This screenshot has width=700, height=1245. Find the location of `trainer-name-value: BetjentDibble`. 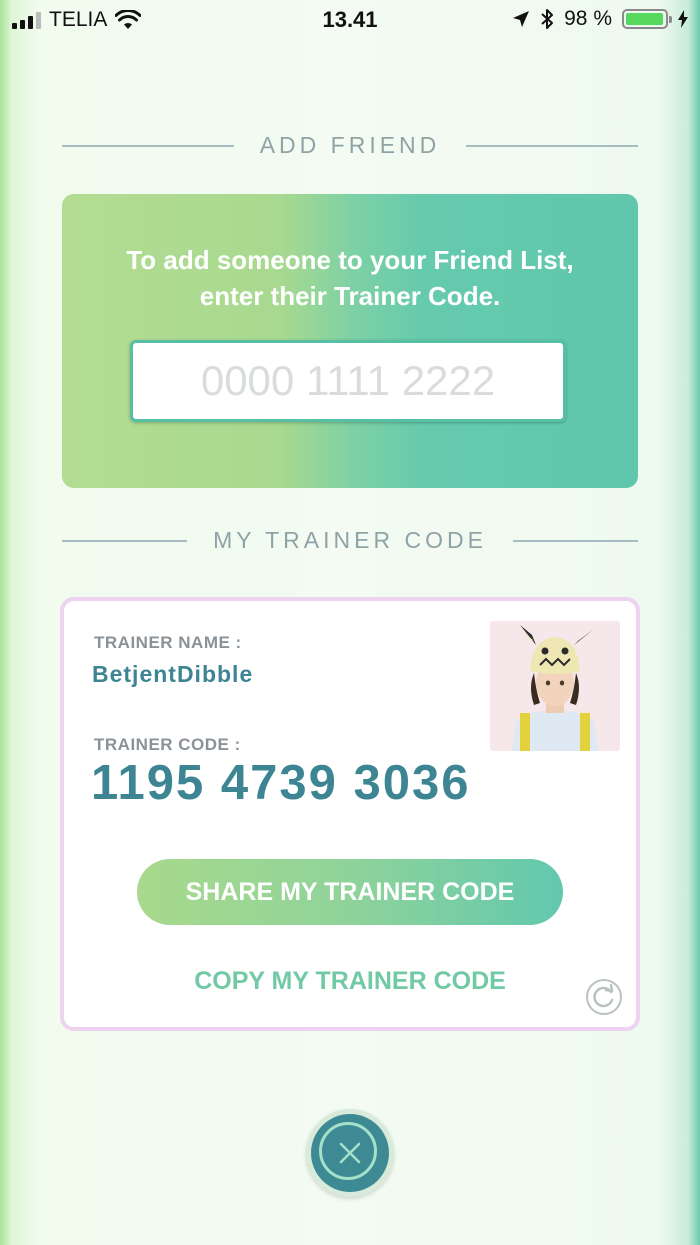

trainer-name-value: BetjentDibble is located at coordinates (173, 674).